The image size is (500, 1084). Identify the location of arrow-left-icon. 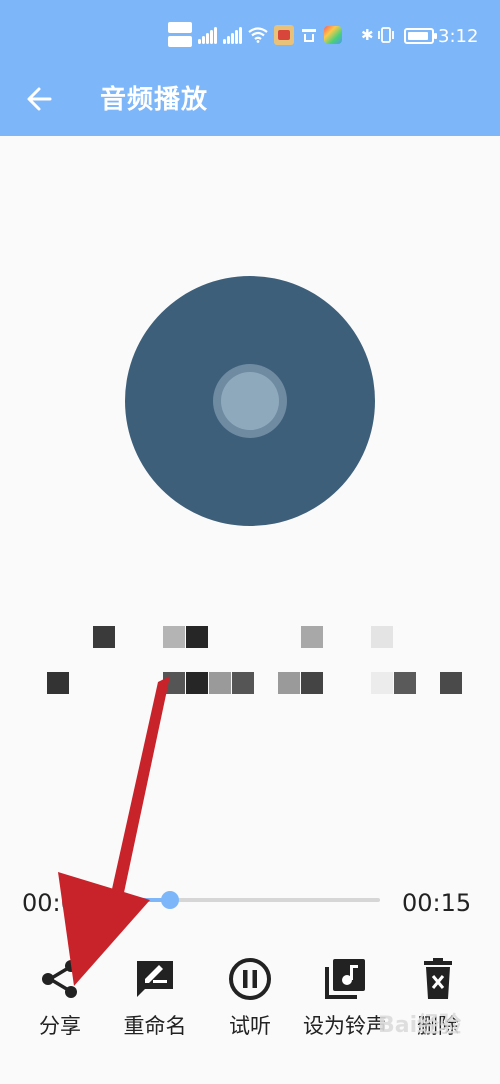
(39, 99).